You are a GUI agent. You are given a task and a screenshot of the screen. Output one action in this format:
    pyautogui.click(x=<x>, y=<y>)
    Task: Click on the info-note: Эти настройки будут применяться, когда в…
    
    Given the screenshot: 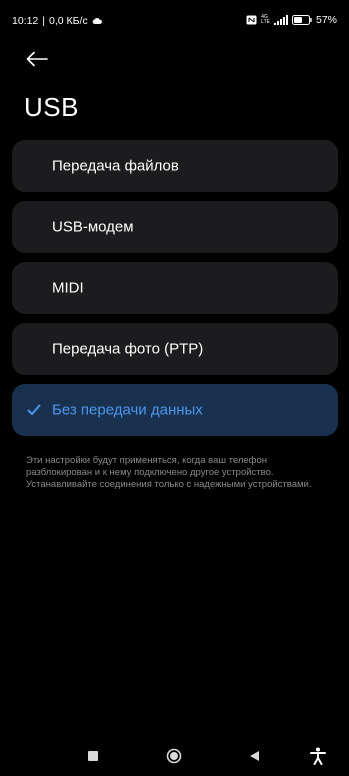 What is the action you would take?
    pyautogui.click(x=169, y=472)
    